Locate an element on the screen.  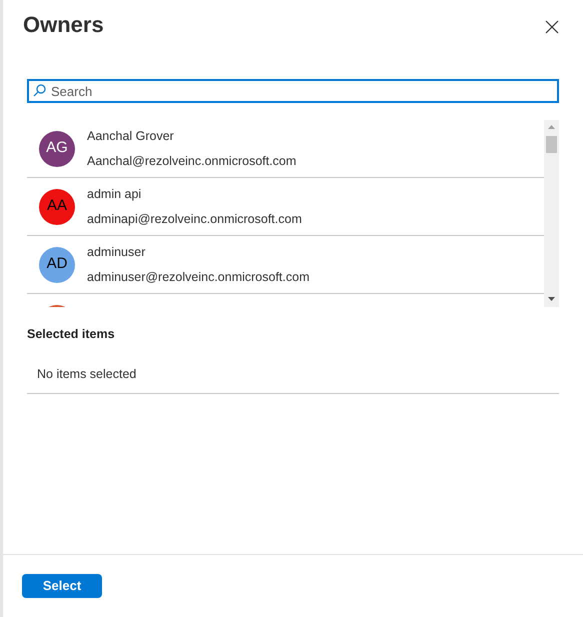
avatar: AD is located at coordinates (57, 264).